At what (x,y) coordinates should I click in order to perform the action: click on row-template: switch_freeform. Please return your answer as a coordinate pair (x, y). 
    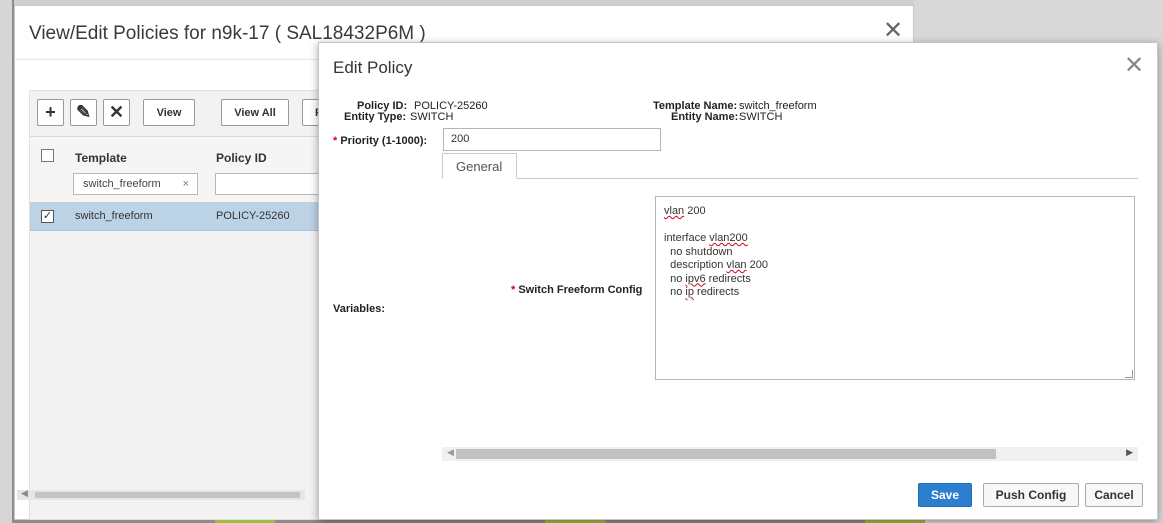
    Looking at the image, I should click on (114, 216).